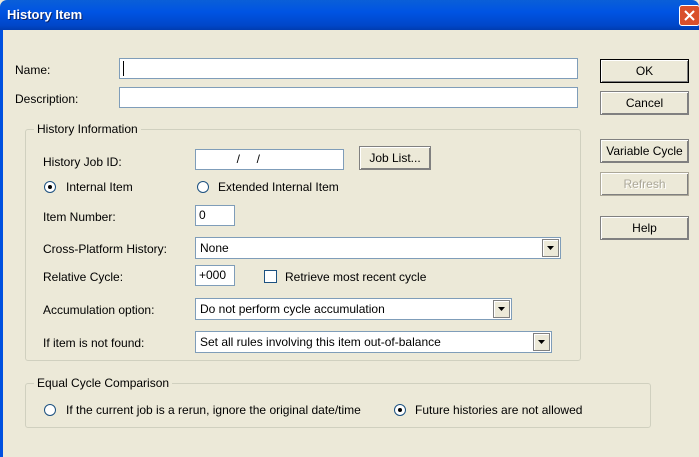  I want to click on text-caret, so click(123, 68).